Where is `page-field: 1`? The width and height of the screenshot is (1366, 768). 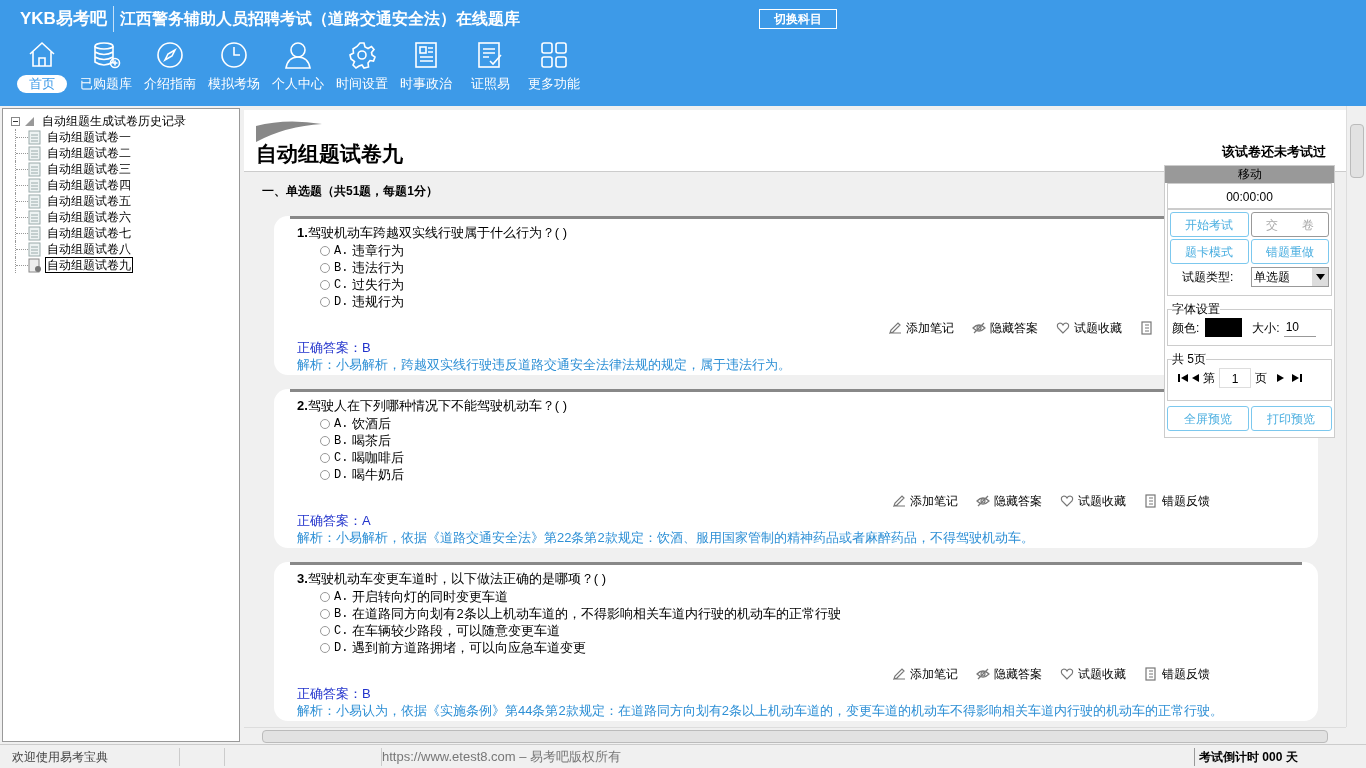
page-field: 1 is located at coordinates (1235, 378).